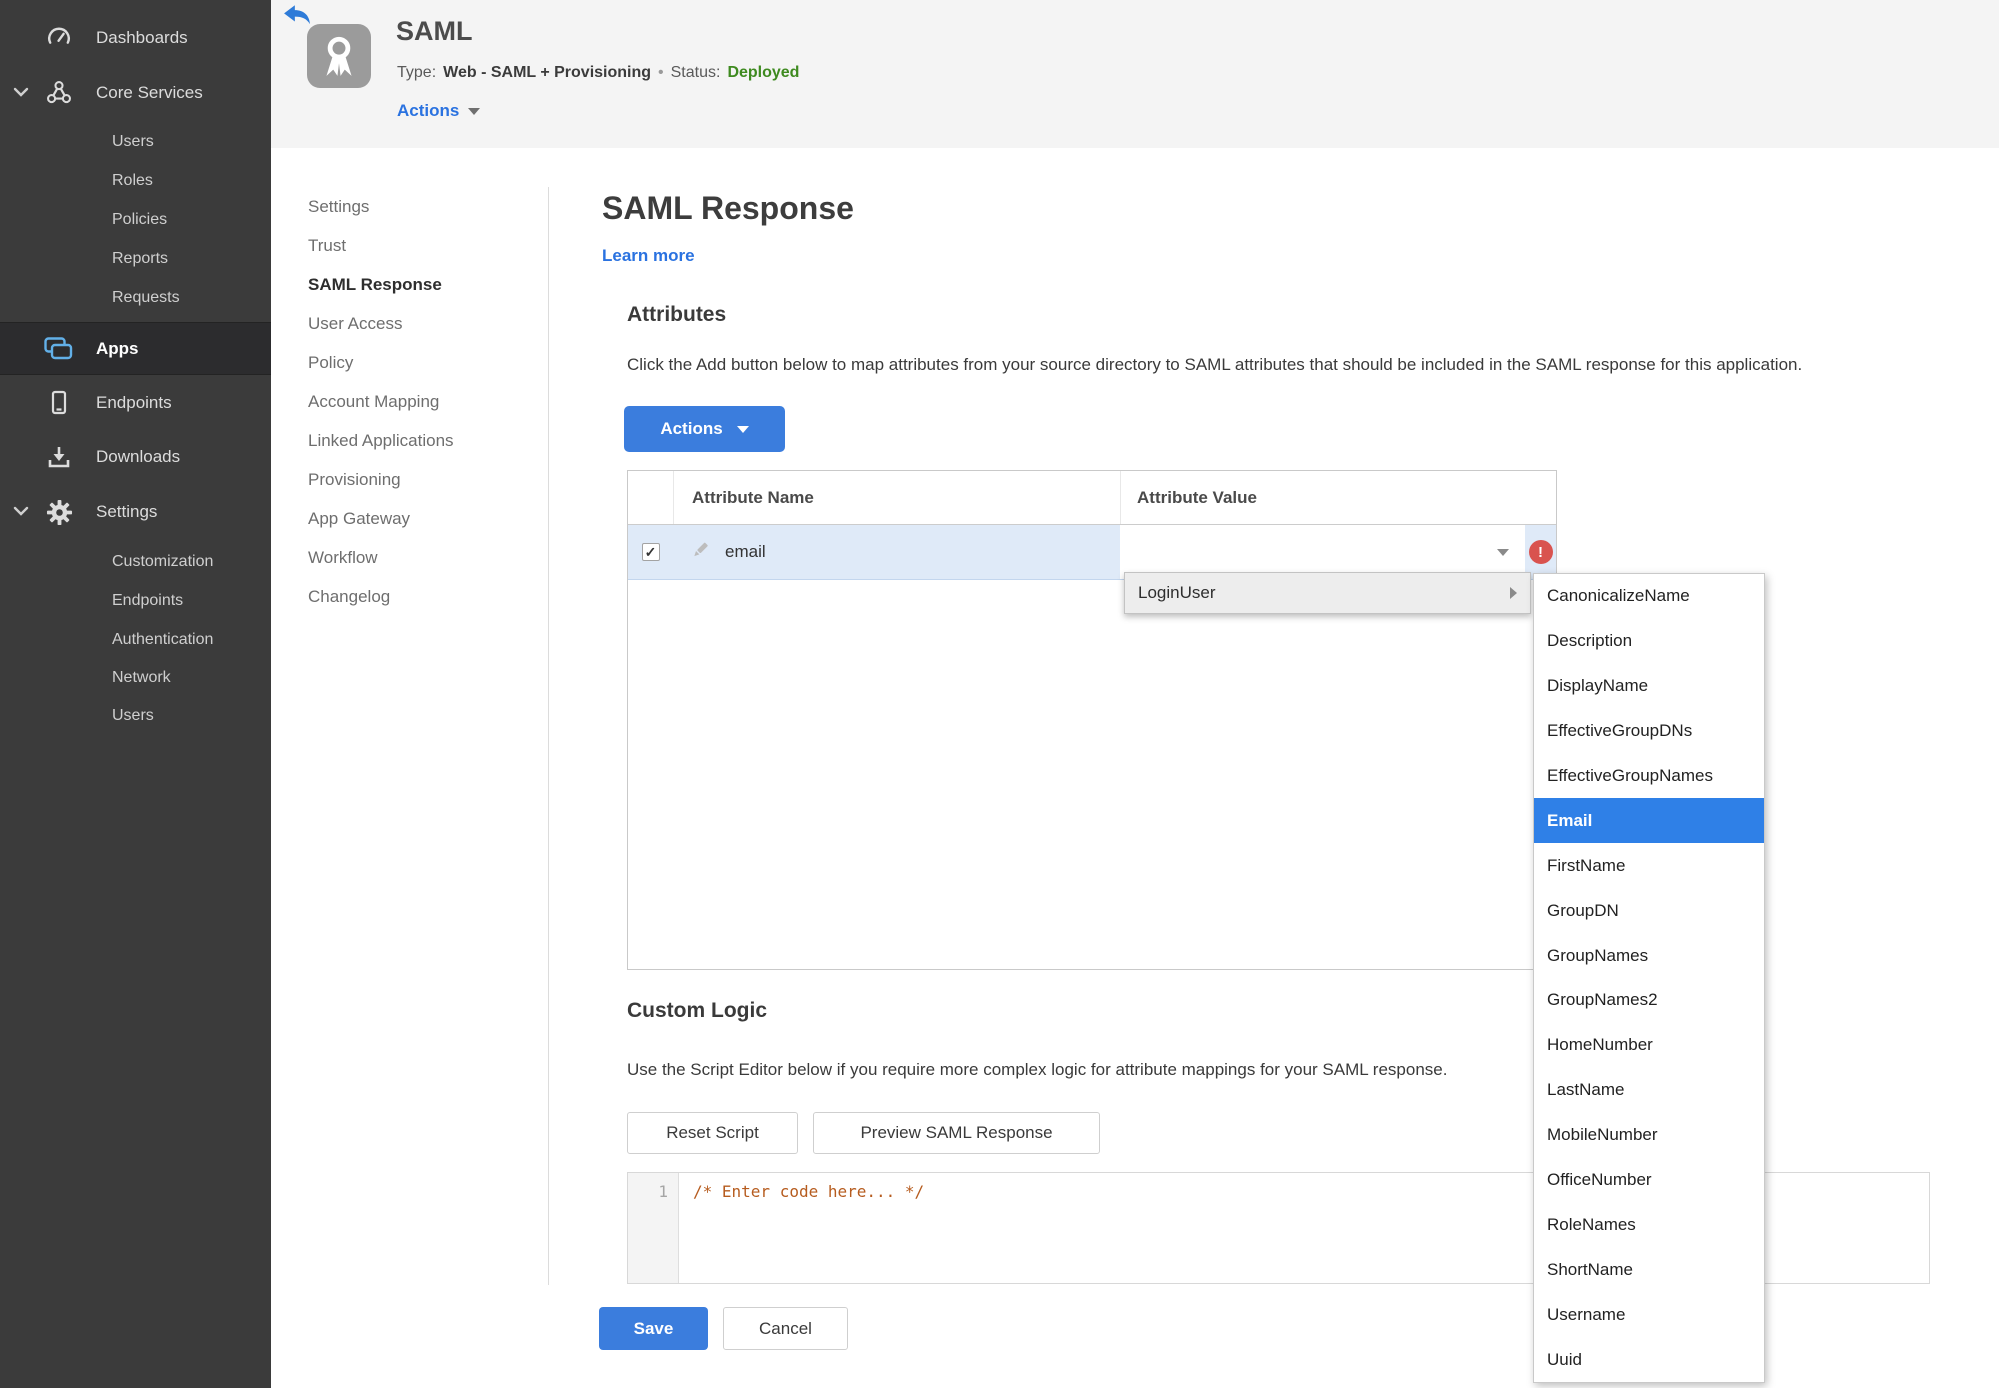  I want to click on reset-script-button: Reset Script, so click(712, 1133).